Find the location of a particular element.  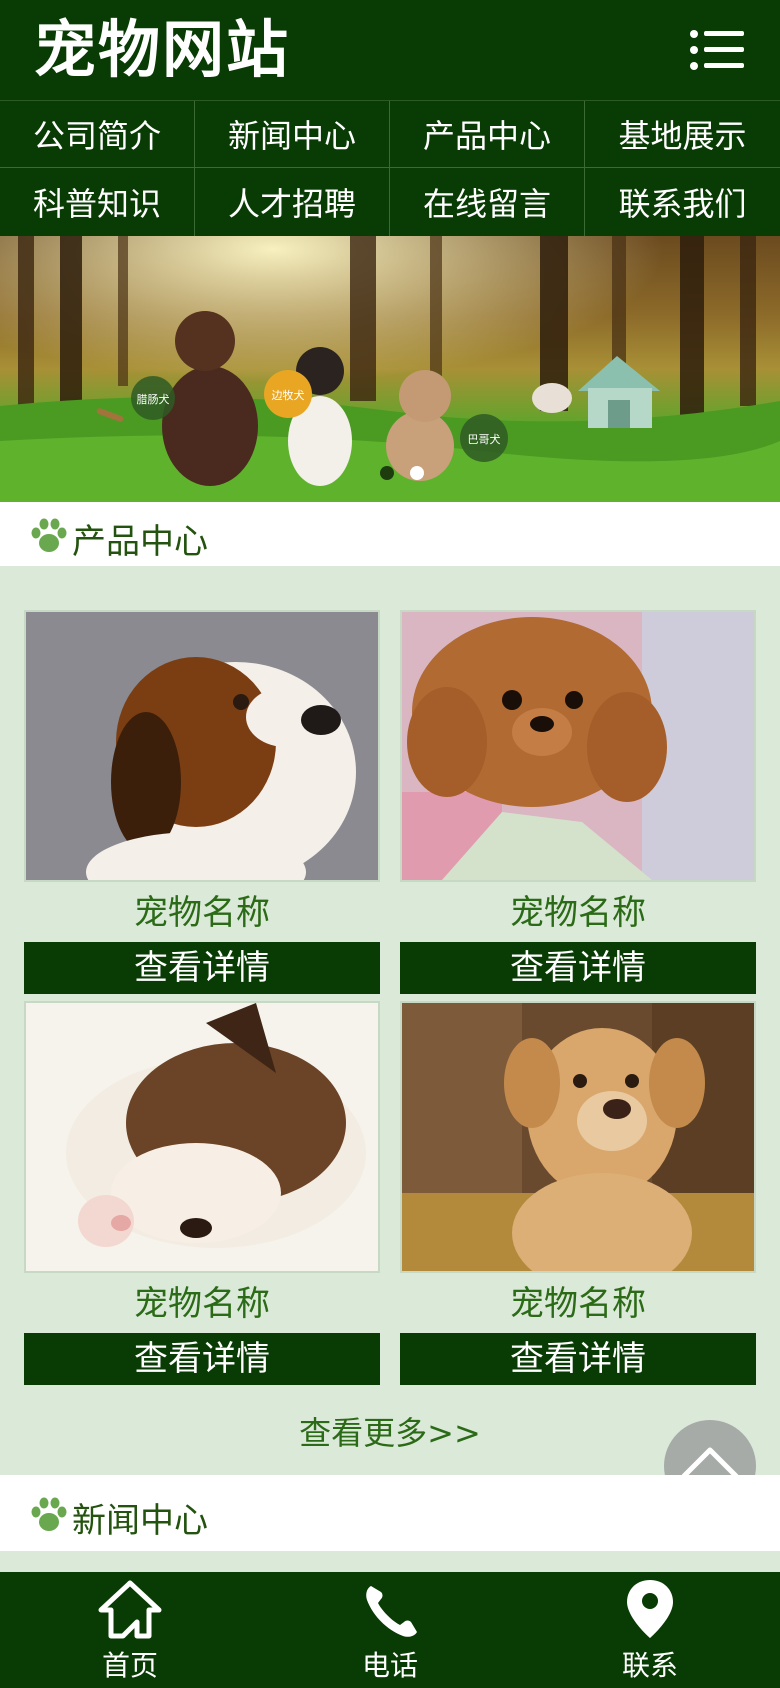

nav-item-knowledge: 科普知识 is located at coordinates (97, 202).